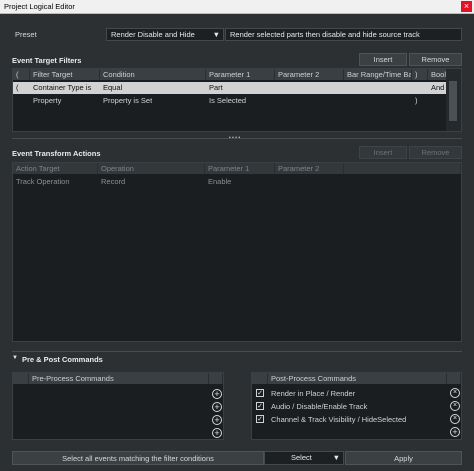 The image size is (474, 471). Describe the element at coordinates (153, 74) in the screenshot. I see `column-header: Condition` at that location.